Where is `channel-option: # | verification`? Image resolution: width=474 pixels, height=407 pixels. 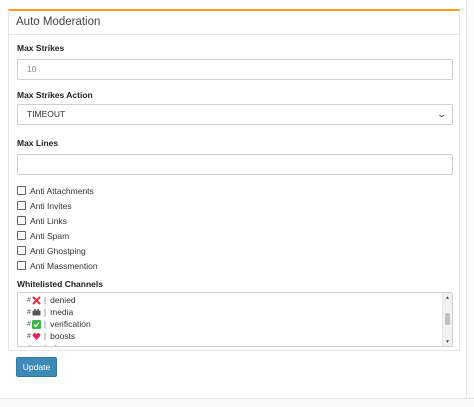 channel-option: # | verification is located at coordinates (235, 324).